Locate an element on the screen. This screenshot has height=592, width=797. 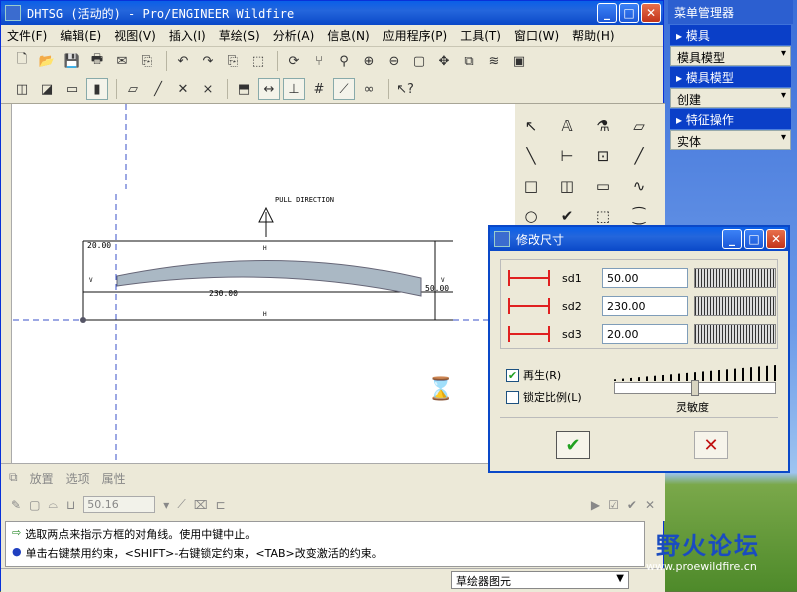
mm-header-feature-ops: ▸ 特征操作 is located at coordinates (730, 119).